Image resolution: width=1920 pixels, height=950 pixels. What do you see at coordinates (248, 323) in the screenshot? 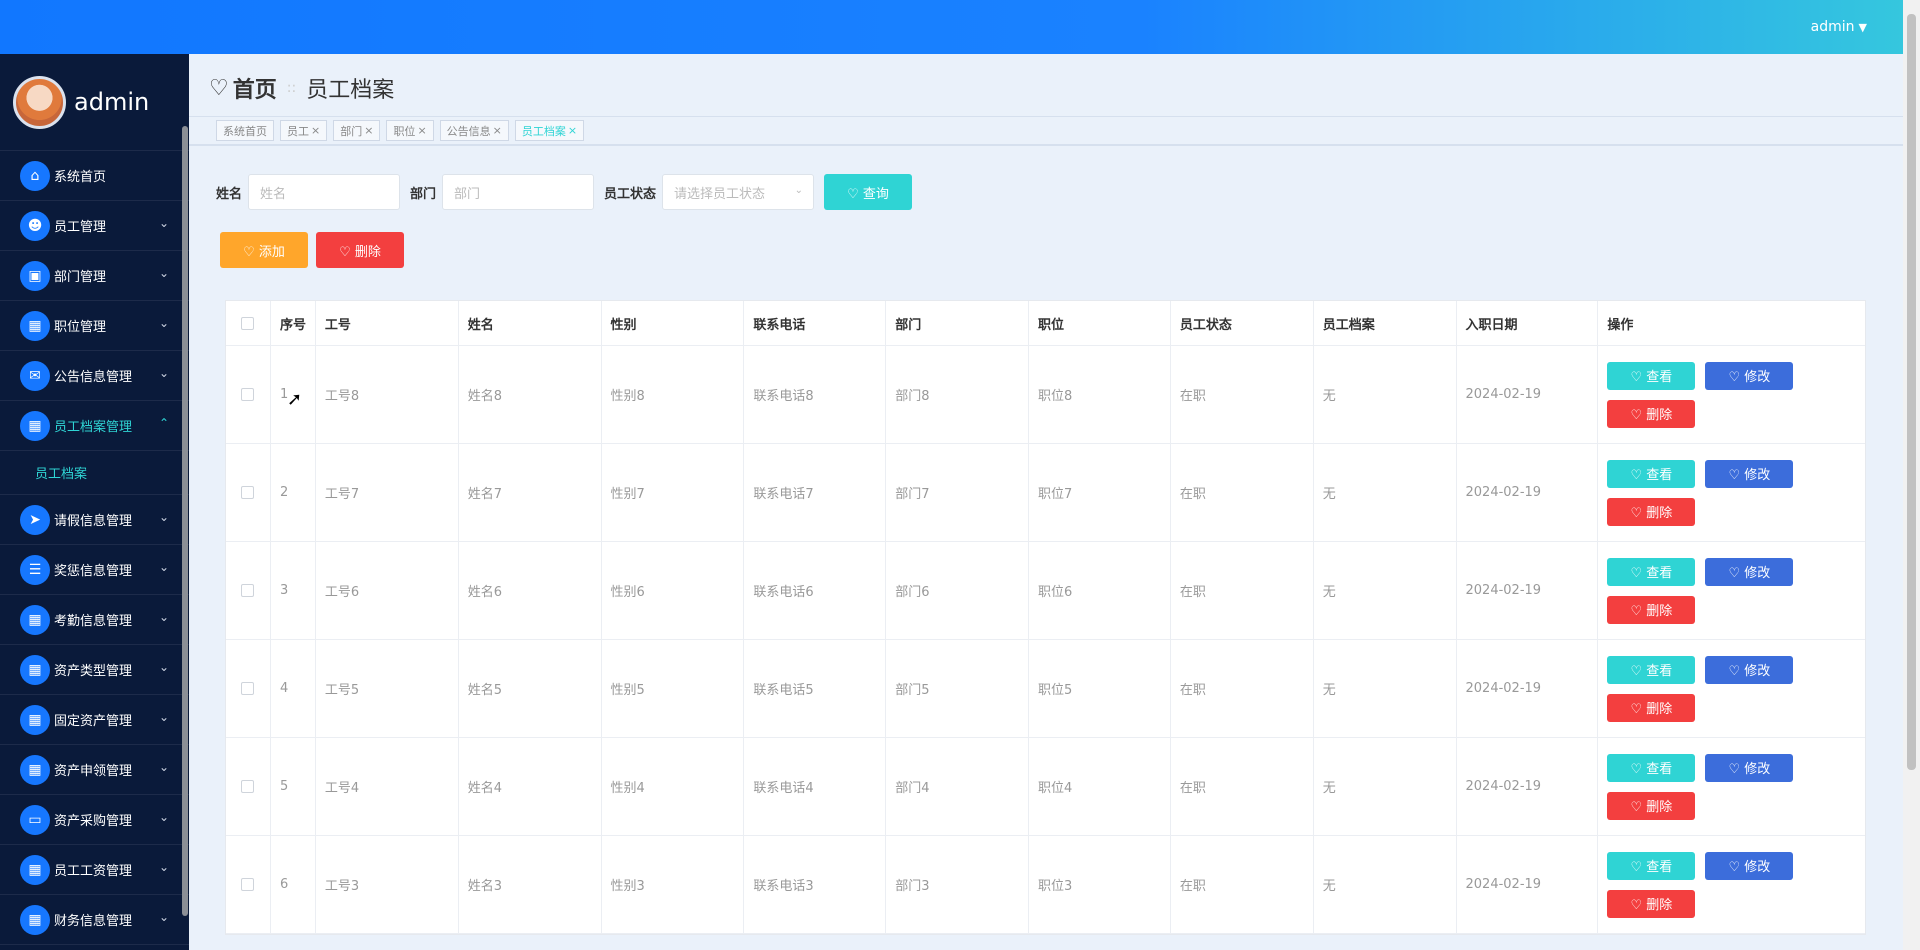
I see `select-all-checkbox` at bounding box center [248, 323].